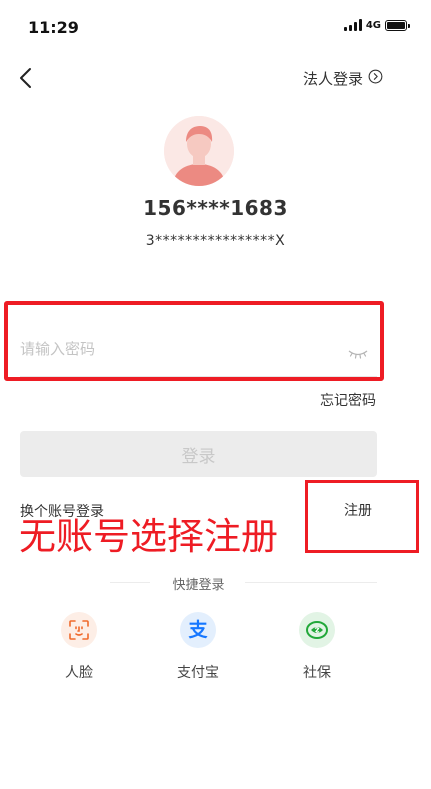  I want to click on battery-icon, so click(397, 25).